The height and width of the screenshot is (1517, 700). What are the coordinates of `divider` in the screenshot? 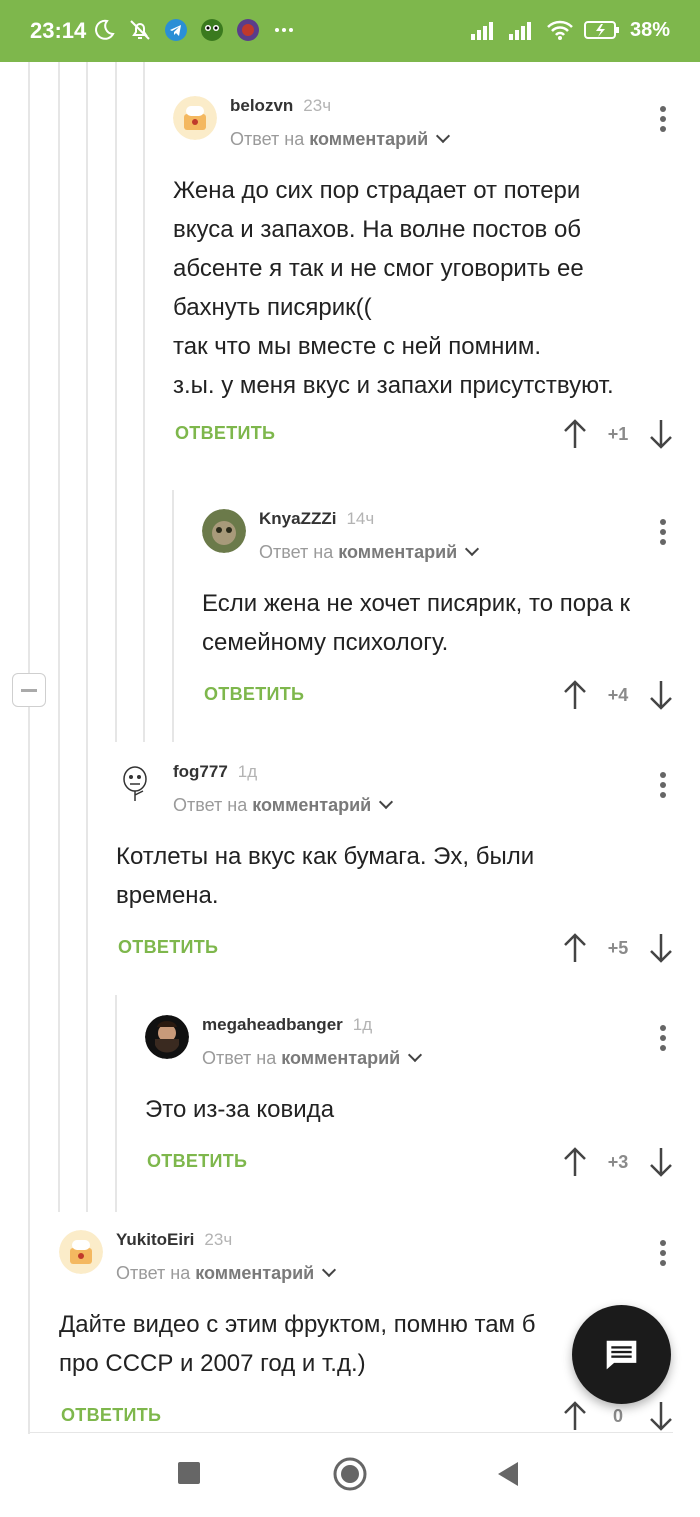 It's located at (350, 1432).